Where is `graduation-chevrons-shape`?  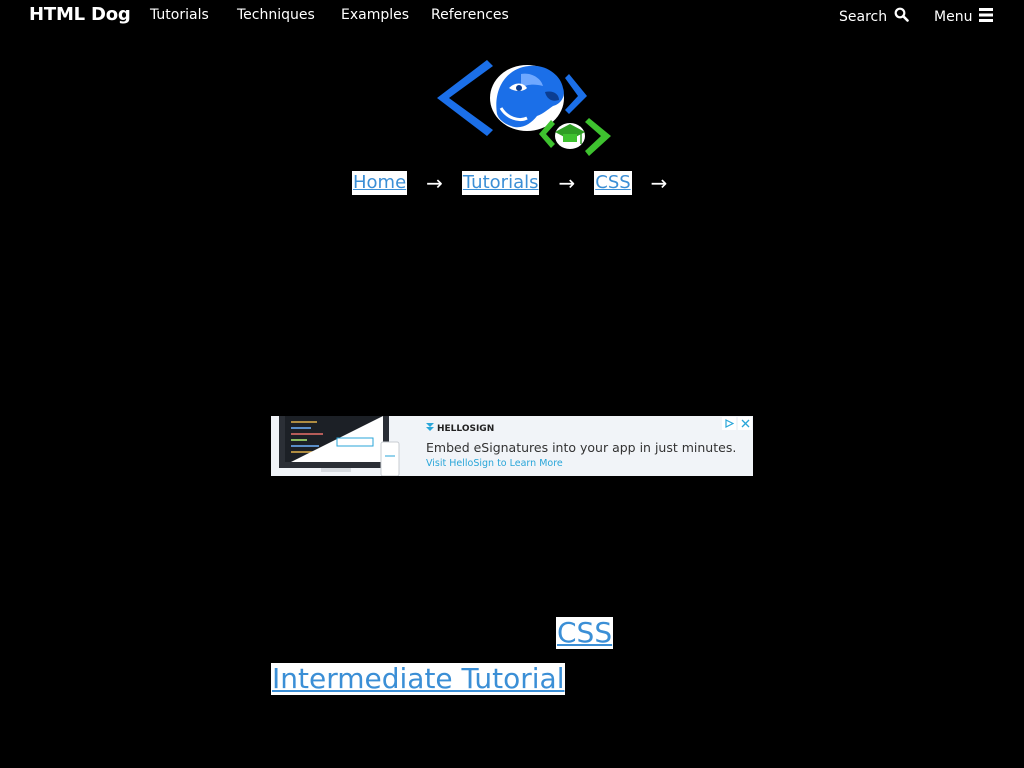 graduation-chevrons-shape is located at coordinates (575, 137).